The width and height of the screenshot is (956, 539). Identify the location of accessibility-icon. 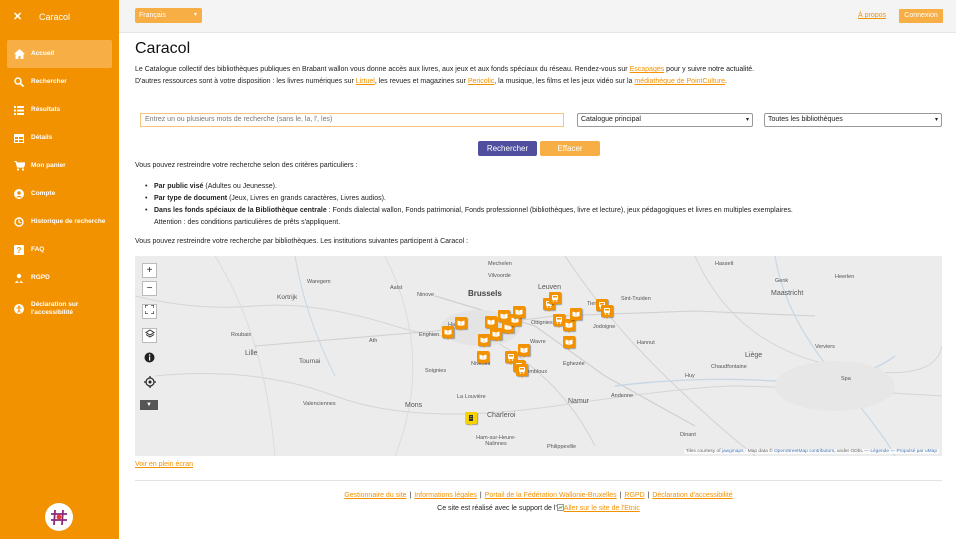
(19, 309).